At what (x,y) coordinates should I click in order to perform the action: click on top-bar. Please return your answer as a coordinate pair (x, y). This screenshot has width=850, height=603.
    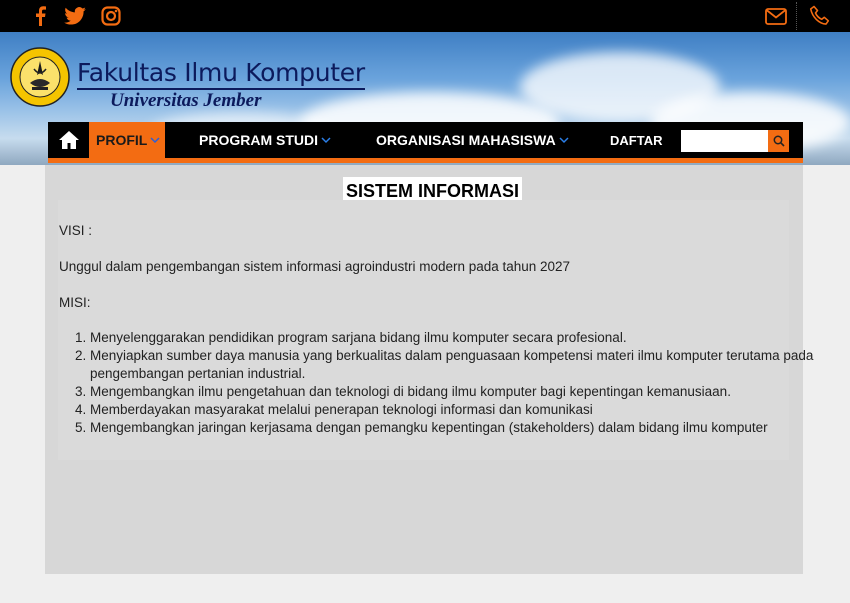
    Looking at the image, I should click on (425, 16).